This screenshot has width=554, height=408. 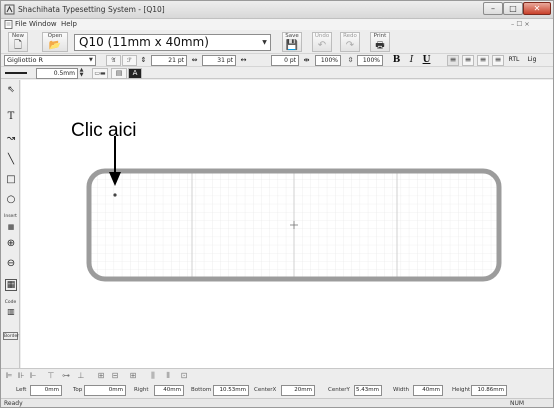 What do you see at coordinates (81, 376) in the screenshot?
I see `align-bottoms-icon: ⊥` at bounding box center [81, 376].